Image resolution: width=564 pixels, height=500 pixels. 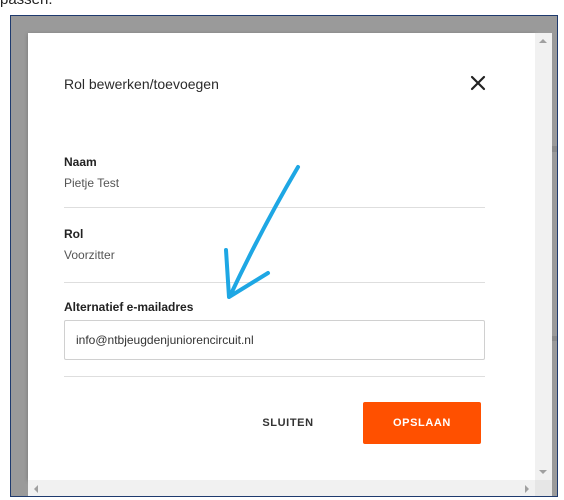 I want to click on close-icon, so click(x=478, y=83).